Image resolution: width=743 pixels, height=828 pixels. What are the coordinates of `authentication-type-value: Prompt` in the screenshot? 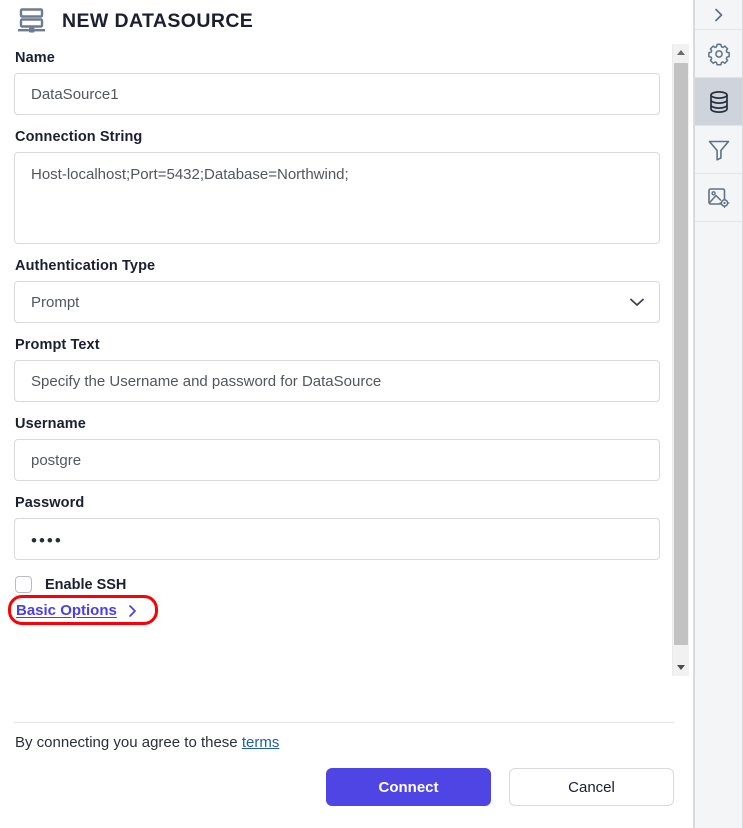 It's located at (55, 302).